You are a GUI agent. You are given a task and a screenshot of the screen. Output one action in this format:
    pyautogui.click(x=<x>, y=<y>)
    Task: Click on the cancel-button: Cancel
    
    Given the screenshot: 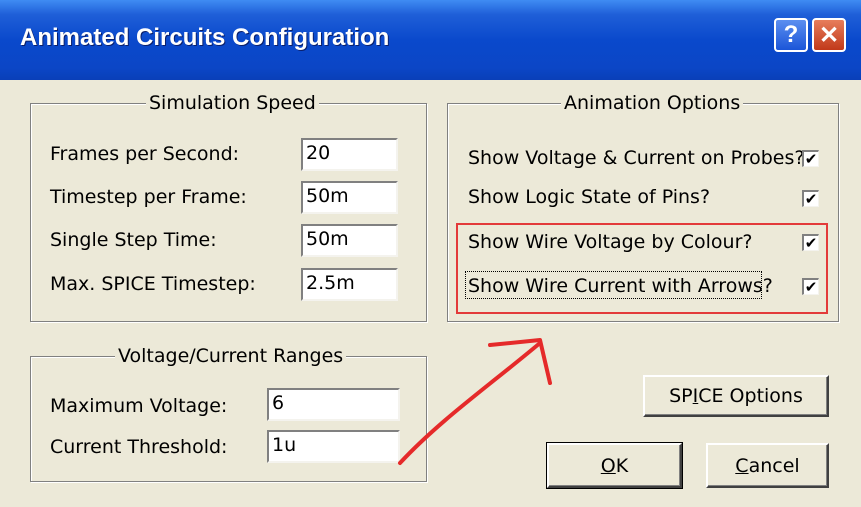 What is the action you would take?
    pyautogui.click(x=767, y=465)
    